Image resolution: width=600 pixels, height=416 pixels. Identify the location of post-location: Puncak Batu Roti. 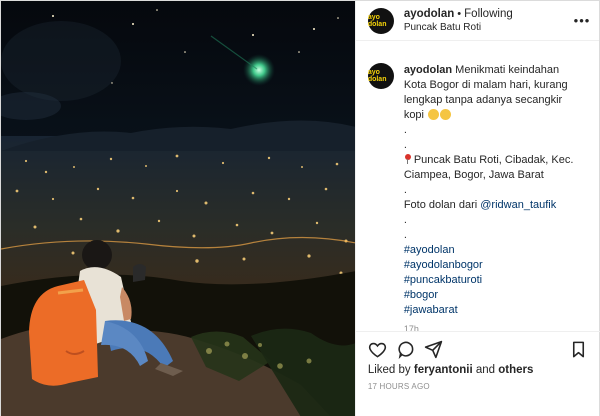
(488, 28).